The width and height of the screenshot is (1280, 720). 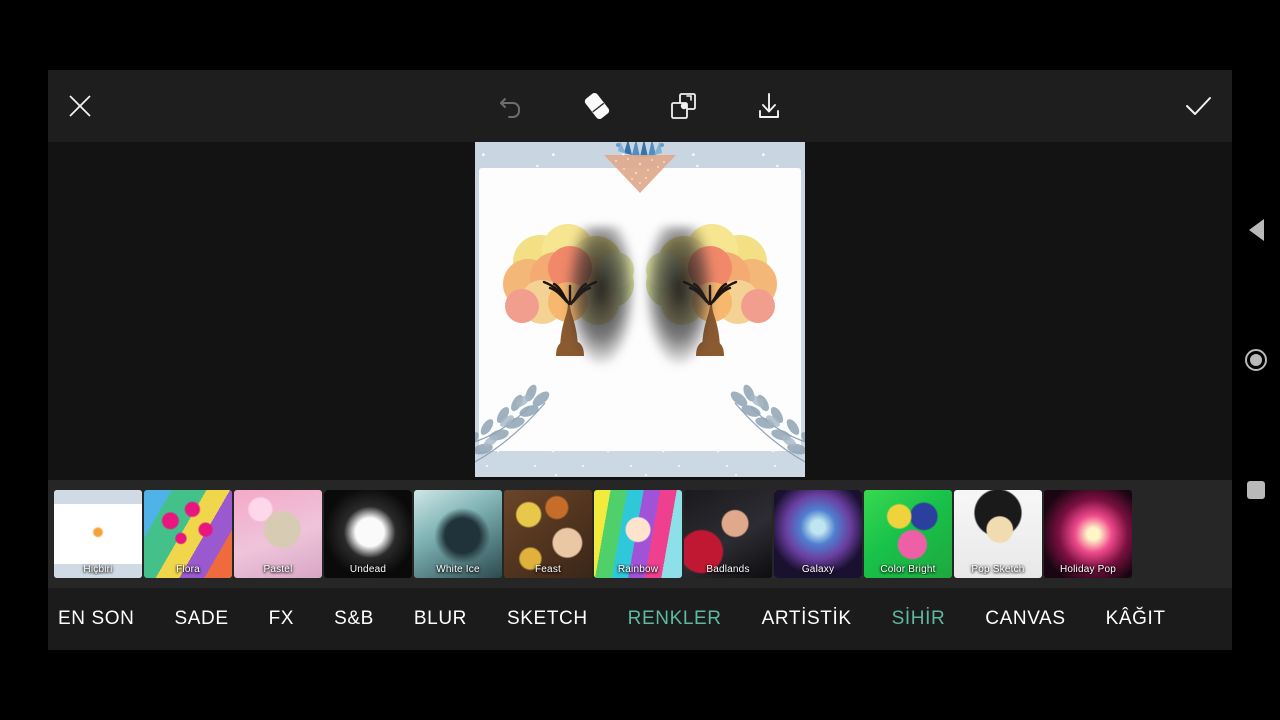 What do you see at coordinates (512, 423) in the screenshot?
I see `leaf-sprig-left` at bounding box center [512, 423].